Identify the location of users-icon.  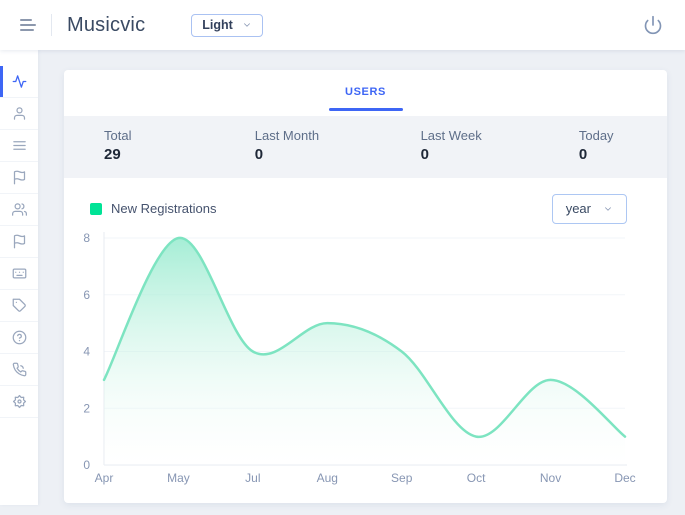
(19, 209).